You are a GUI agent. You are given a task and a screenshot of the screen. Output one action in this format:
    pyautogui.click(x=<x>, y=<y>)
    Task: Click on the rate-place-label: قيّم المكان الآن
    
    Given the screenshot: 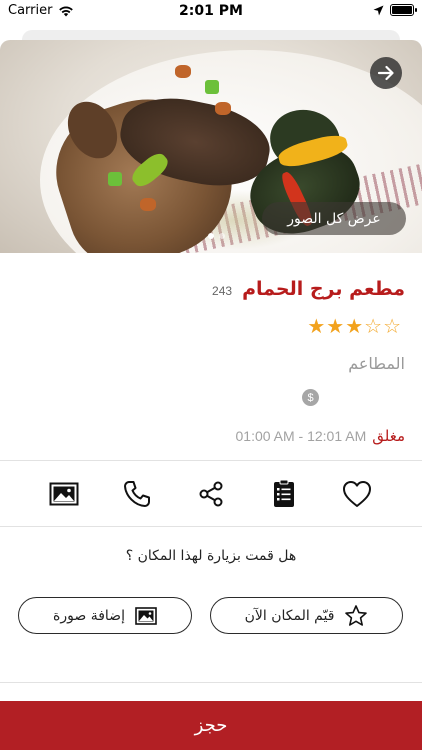 What is the action you would take?
    pyautogui.click(x=289, y=615)
    